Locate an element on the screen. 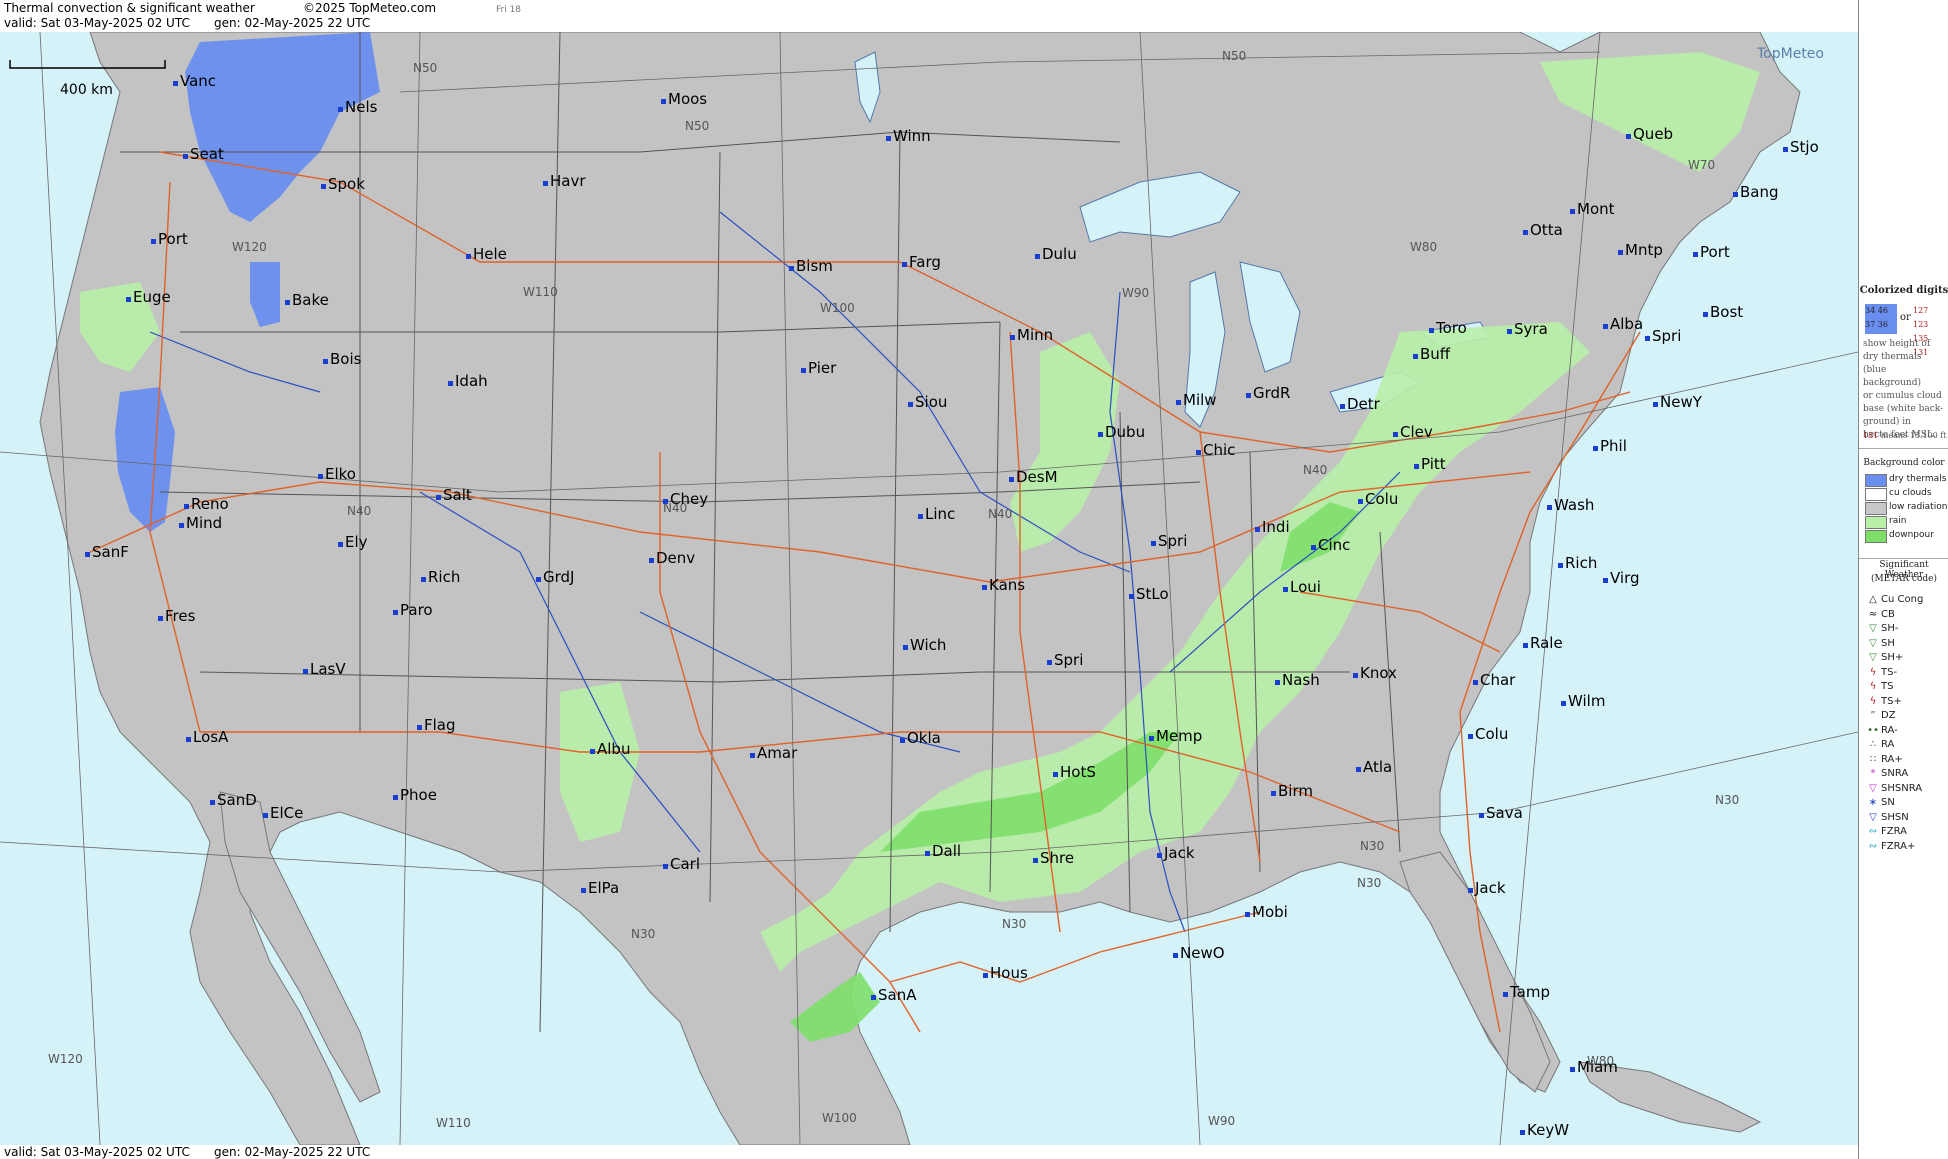  city-alba: Alba is located at coordinates (1623, 324).